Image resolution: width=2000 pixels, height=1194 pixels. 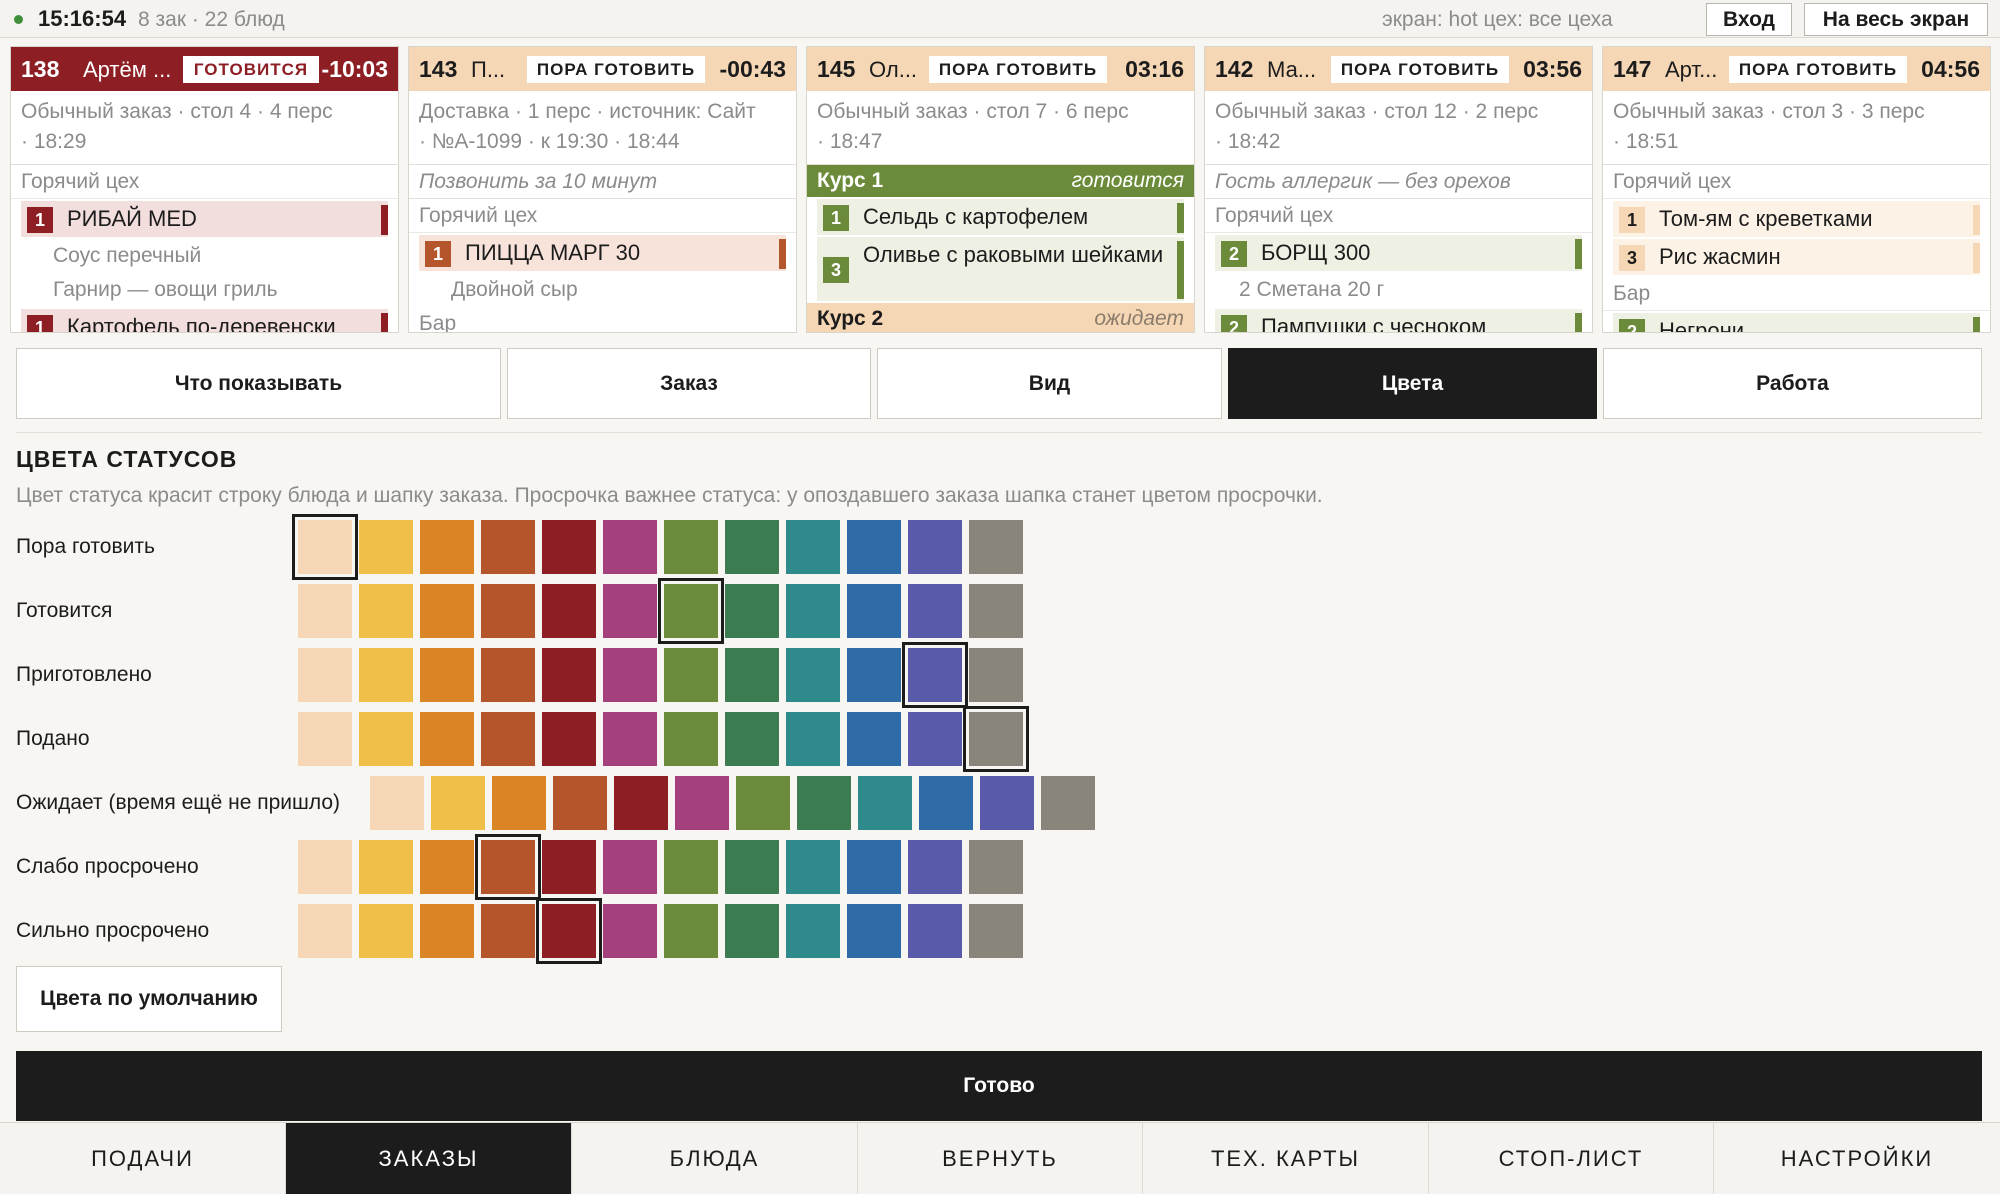 I want to click on tab-colors: Цвета, so click(x=1412, y=383).